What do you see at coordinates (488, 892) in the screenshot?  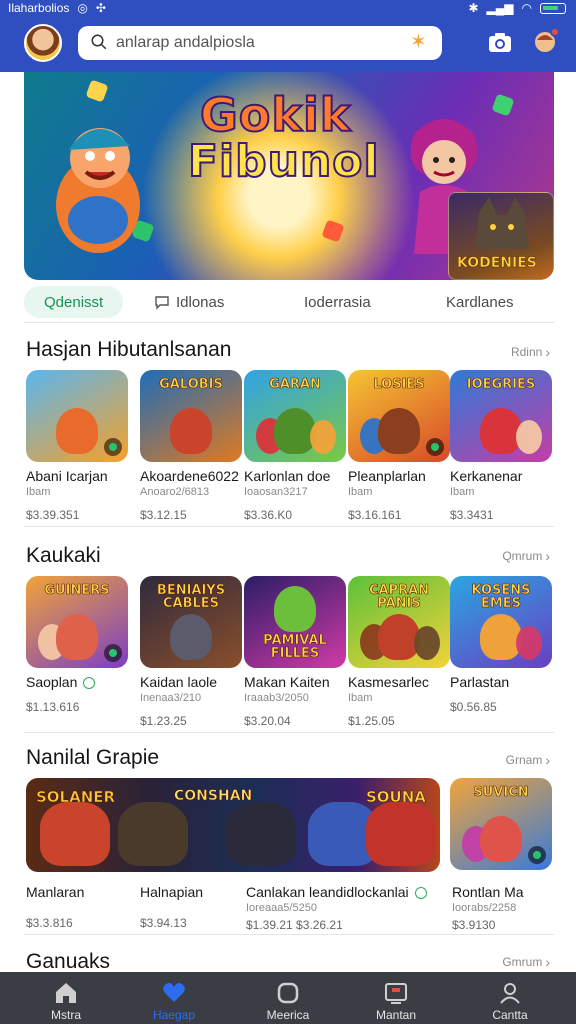 I see `app-title: Rontlan Ma` at bounding box center [488, 892].